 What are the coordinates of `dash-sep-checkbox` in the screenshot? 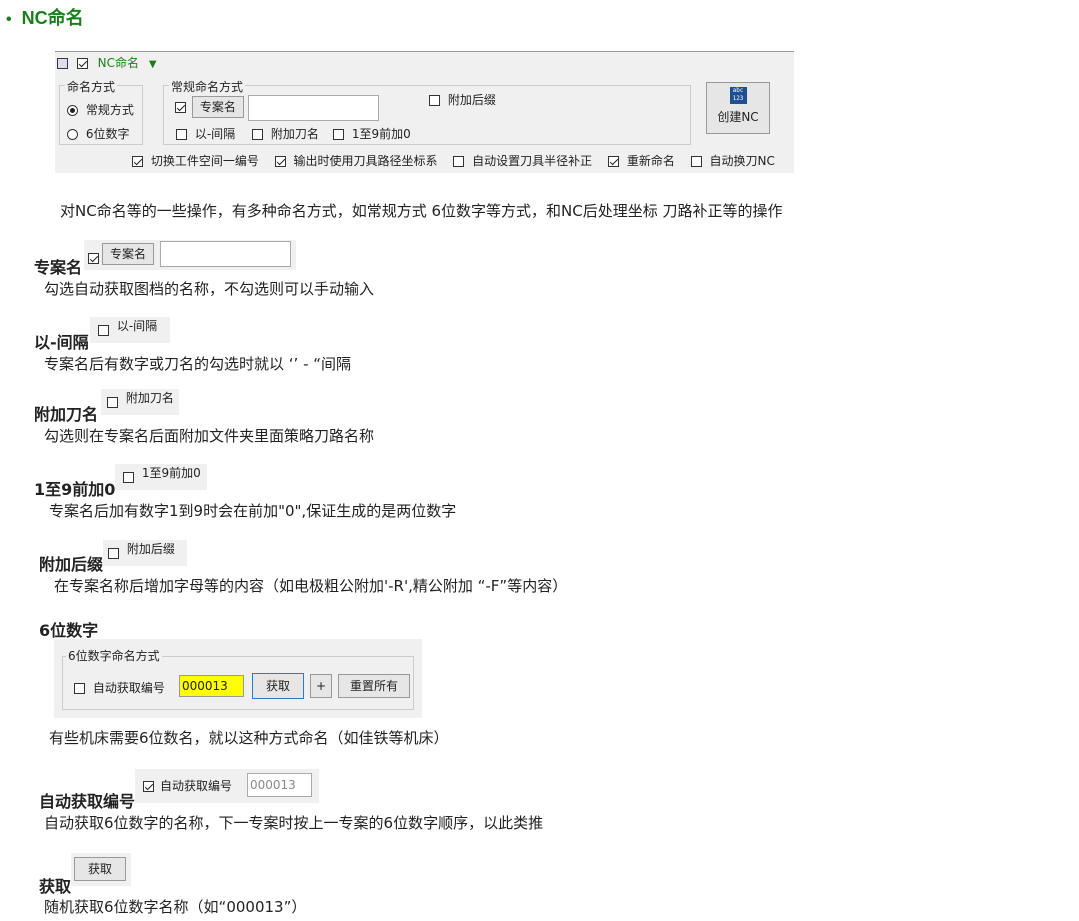 It's located at (181, 134).